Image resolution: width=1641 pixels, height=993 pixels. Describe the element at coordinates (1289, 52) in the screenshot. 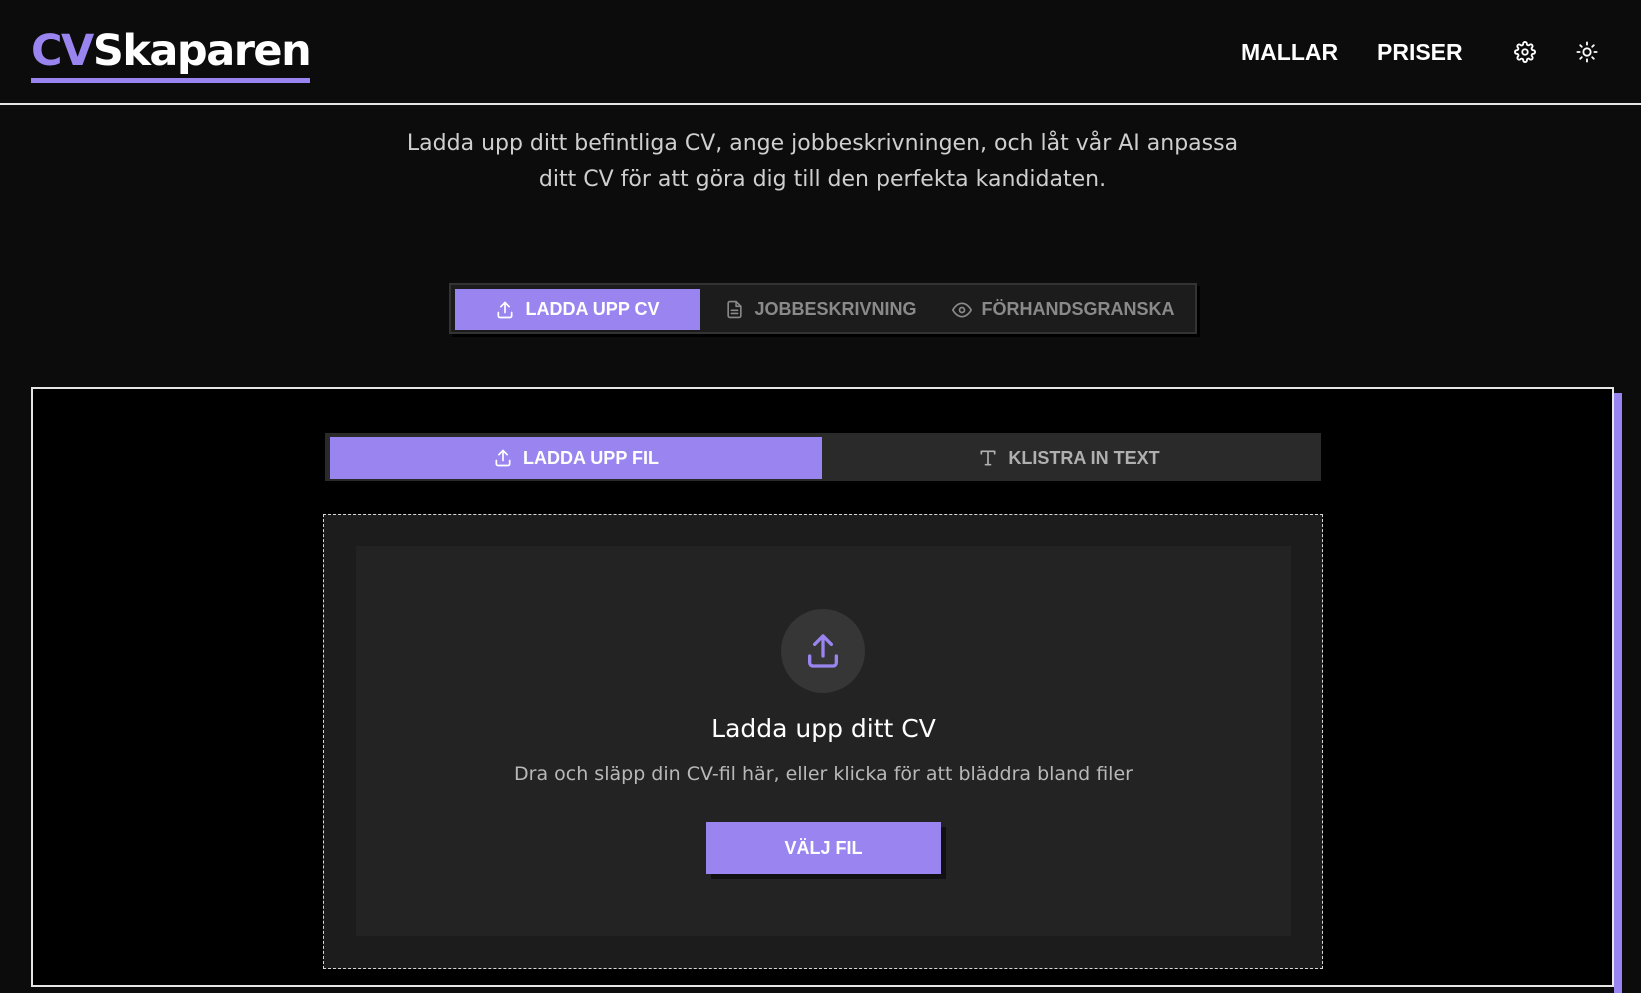

I see `nav-link-mallar: MALLAR` at that location.